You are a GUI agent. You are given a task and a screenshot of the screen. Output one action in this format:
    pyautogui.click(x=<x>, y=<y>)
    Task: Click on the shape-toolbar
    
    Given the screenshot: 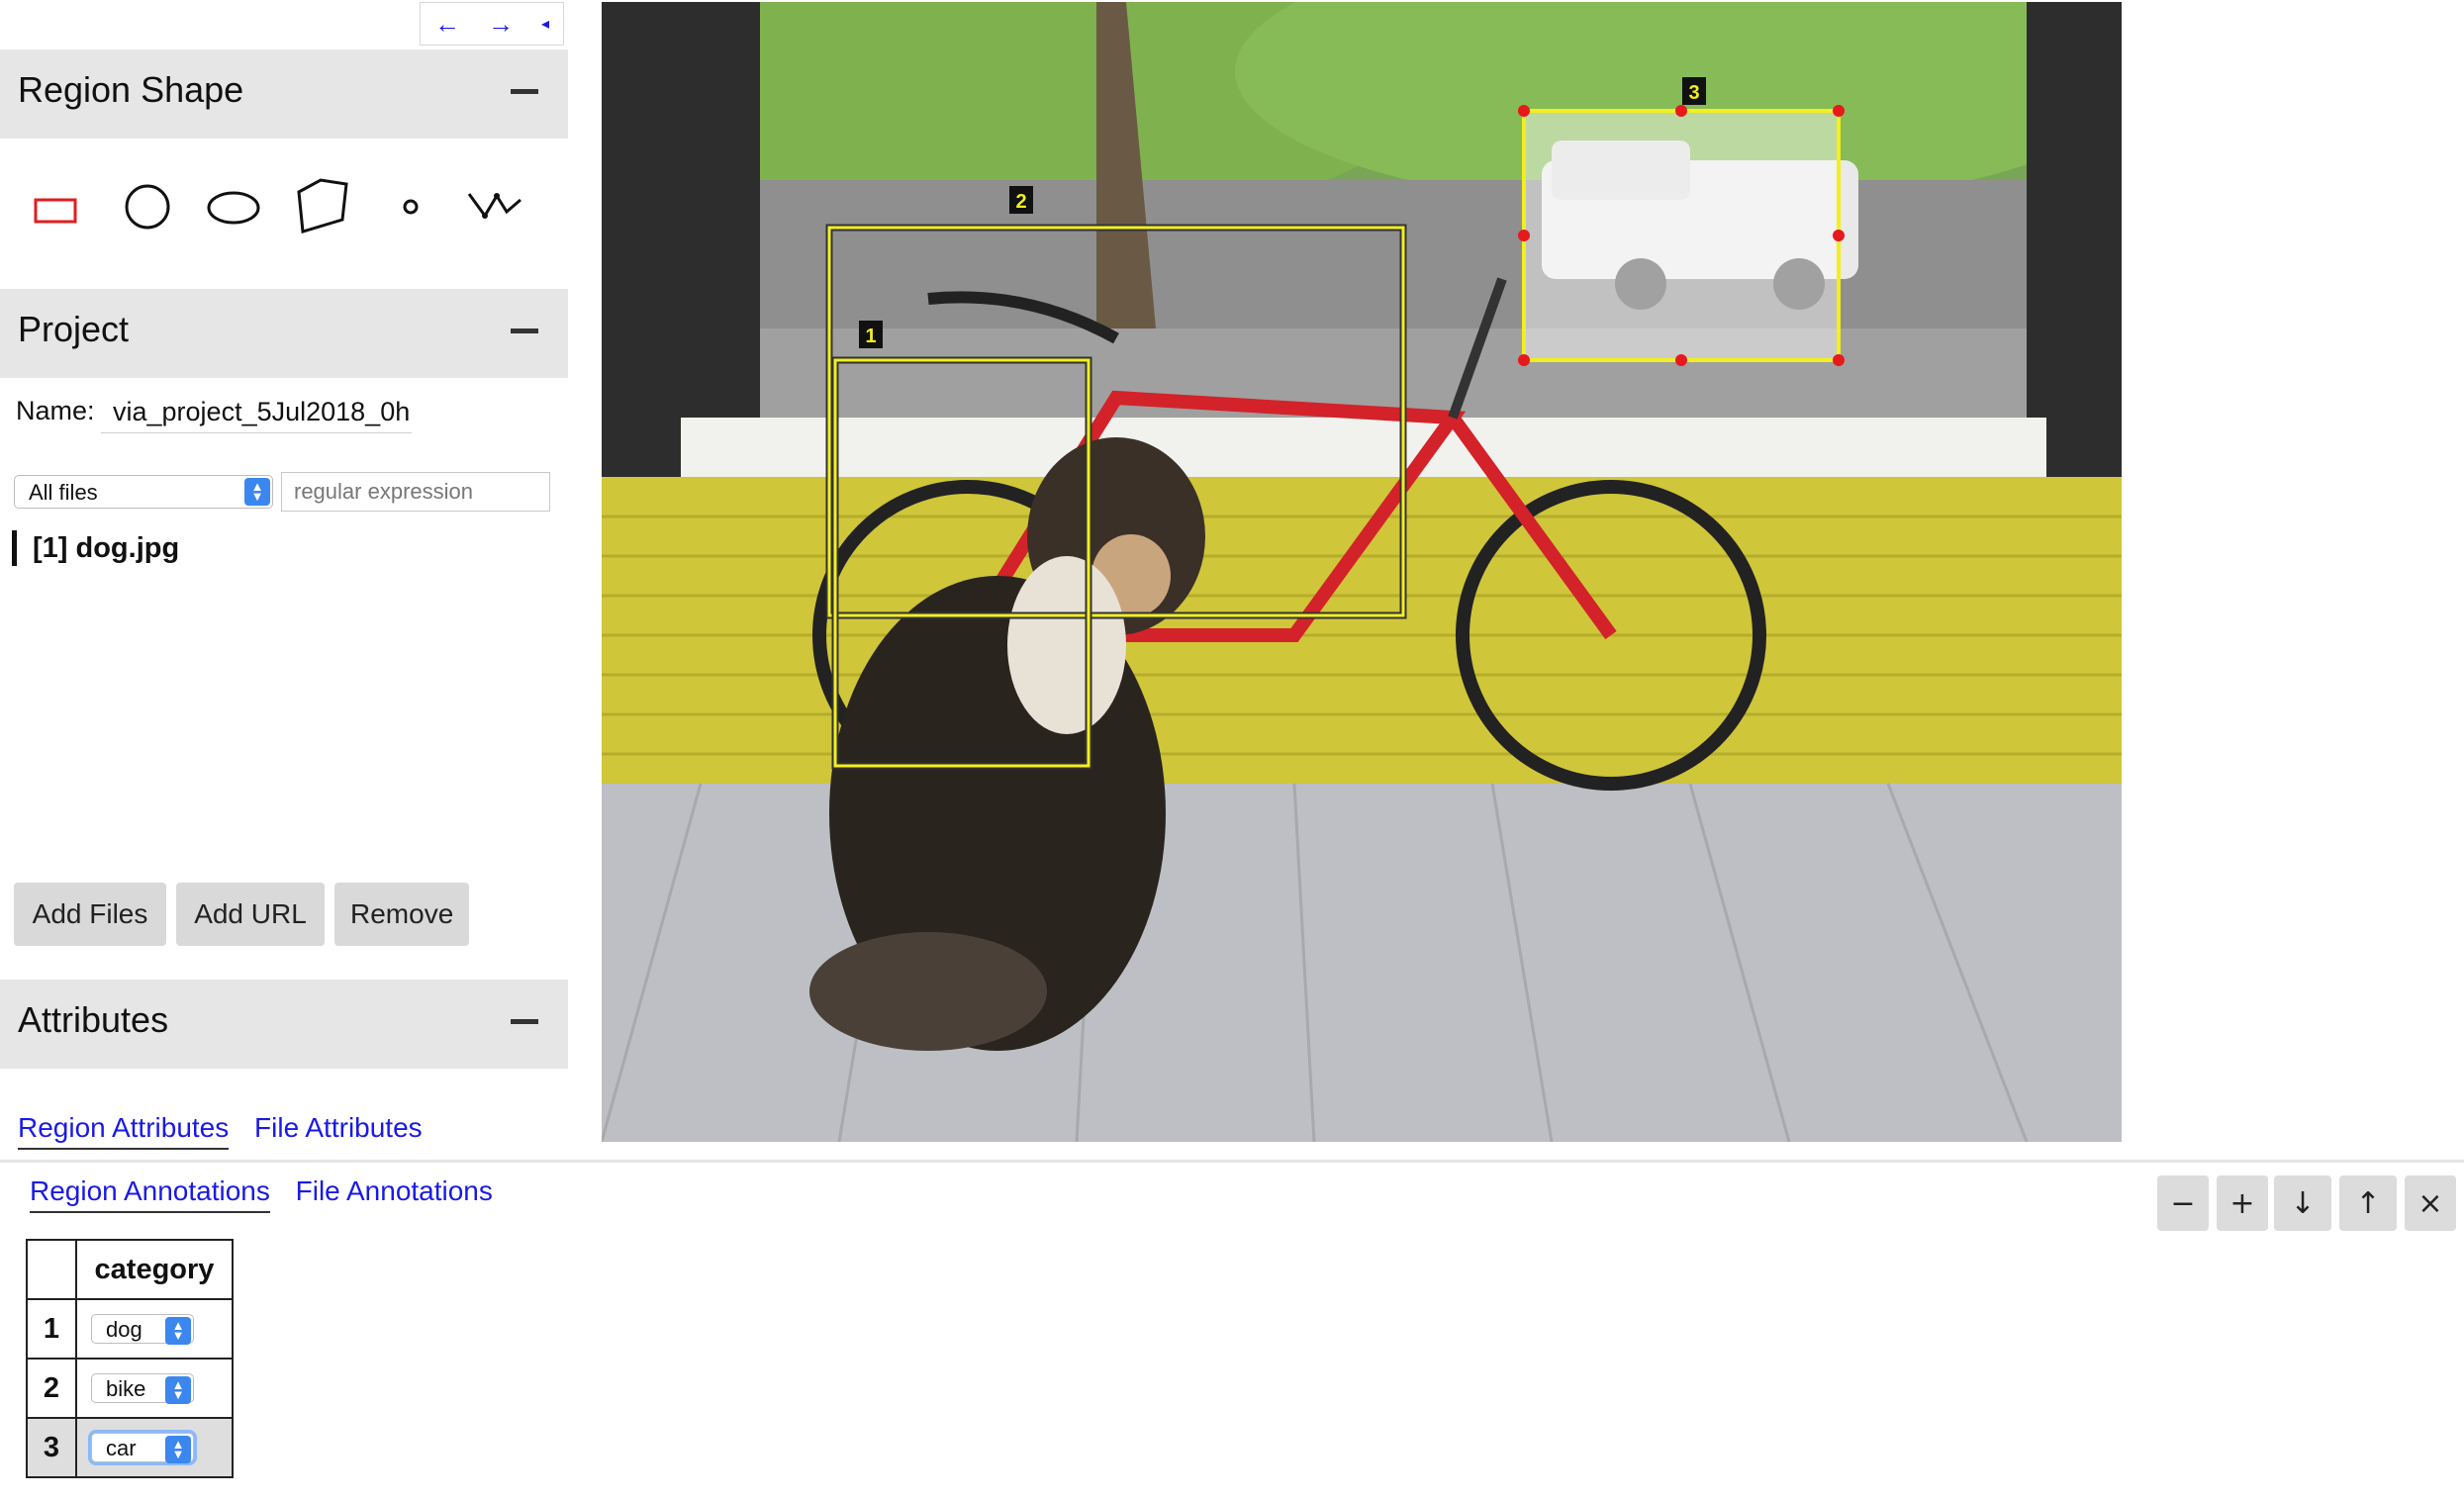 What is the action you would take?
    pyautogui.click(x=284, y=212)
    